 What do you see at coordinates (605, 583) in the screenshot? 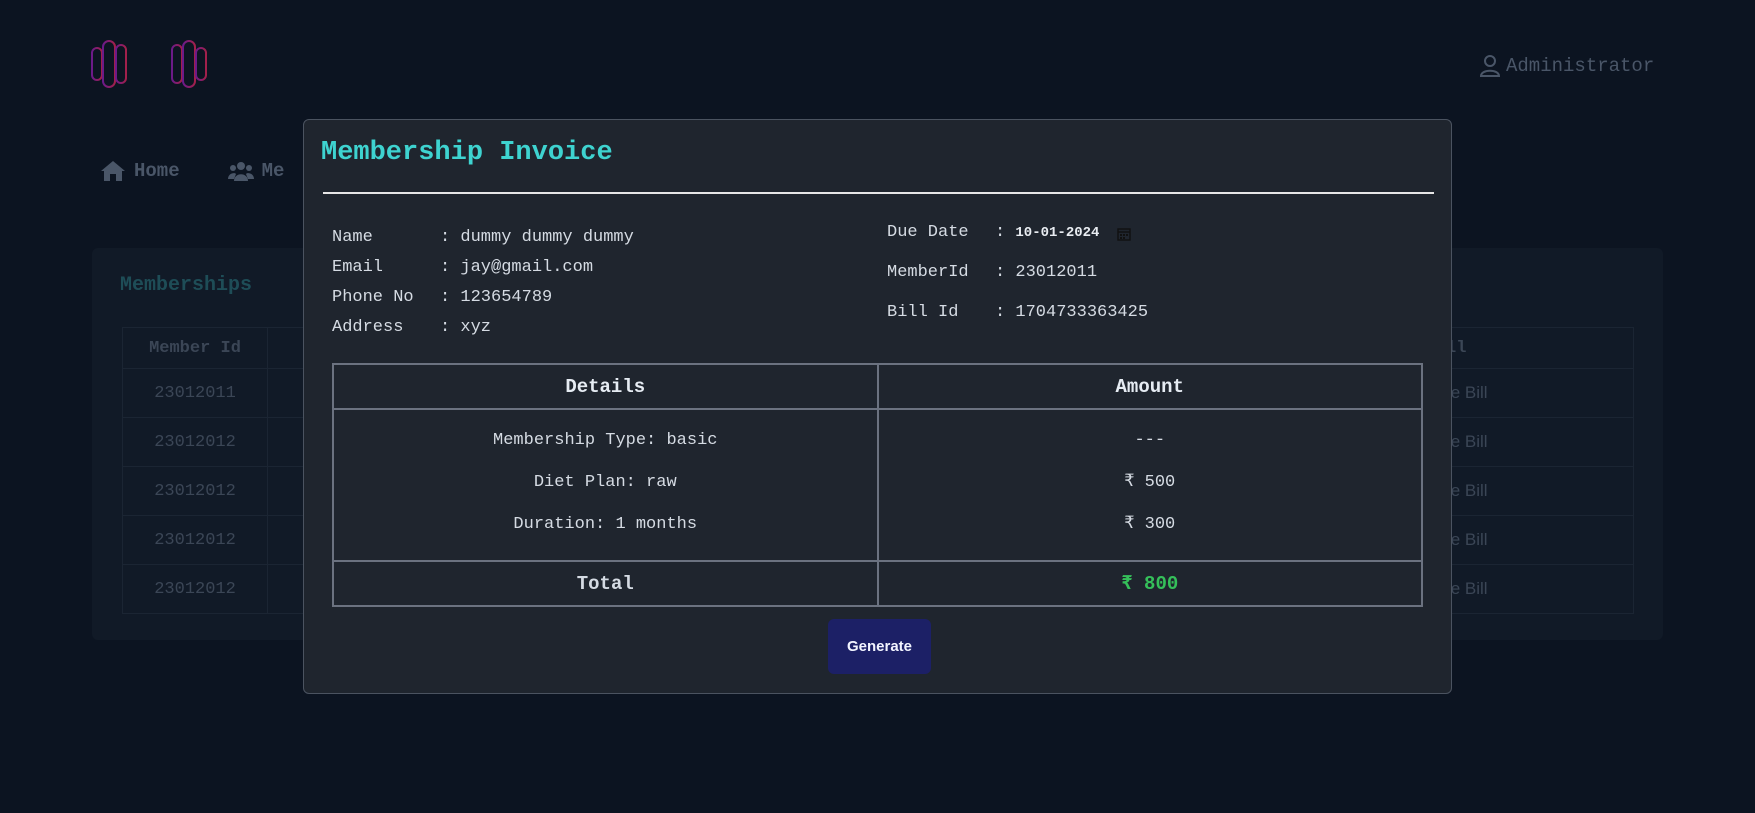
I see `total-label: Total` at bounding box center [605, 583].